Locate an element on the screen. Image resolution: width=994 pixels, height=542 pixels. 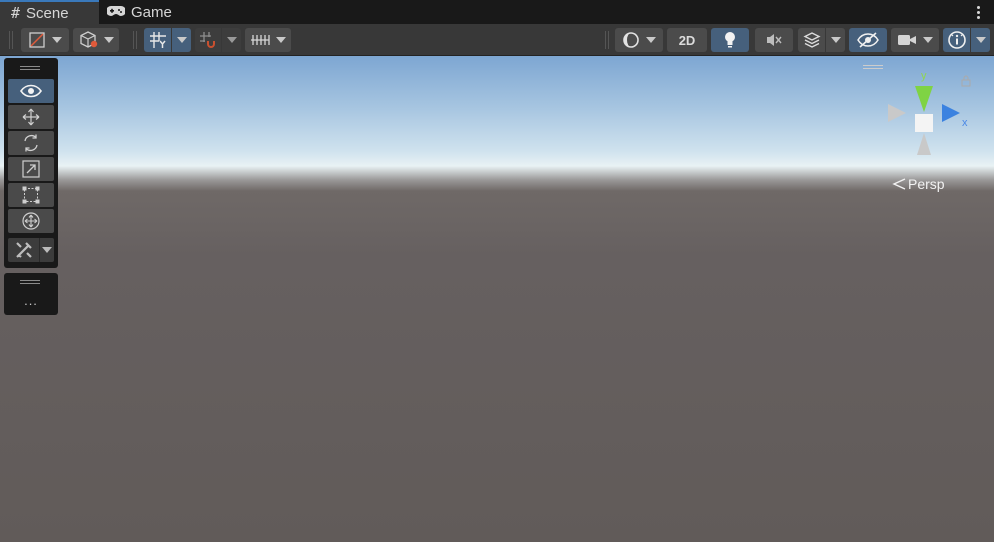
gizmo-center-cube is located at coordinates (924, 123).